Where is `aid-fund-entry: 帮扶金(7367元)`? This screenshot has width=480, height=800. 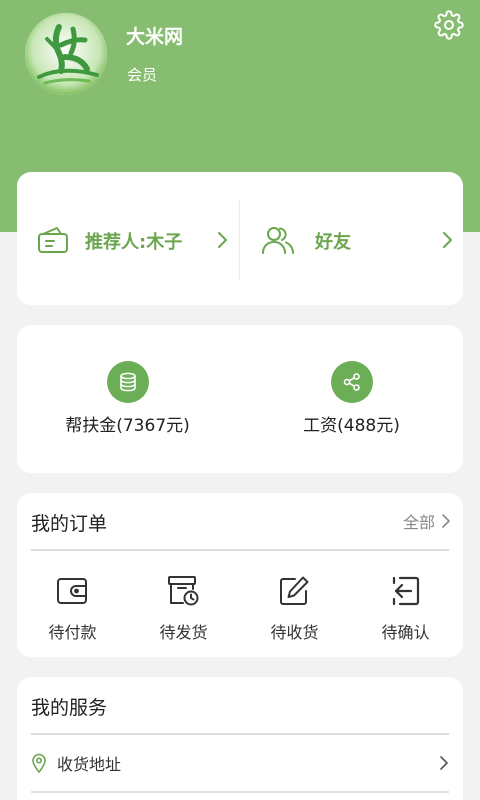 aid-fund-entry: 帮扶金(7367元) is located at coordinates (128, 401).